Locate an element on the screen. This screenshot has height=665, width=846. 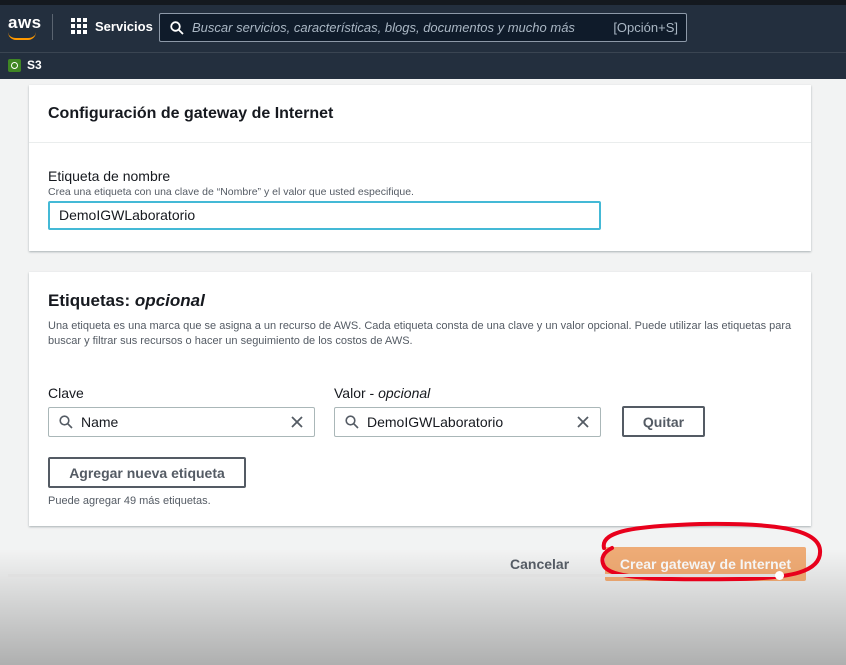
remove-tag-button: Quitar is located at coordinates (663, 421).